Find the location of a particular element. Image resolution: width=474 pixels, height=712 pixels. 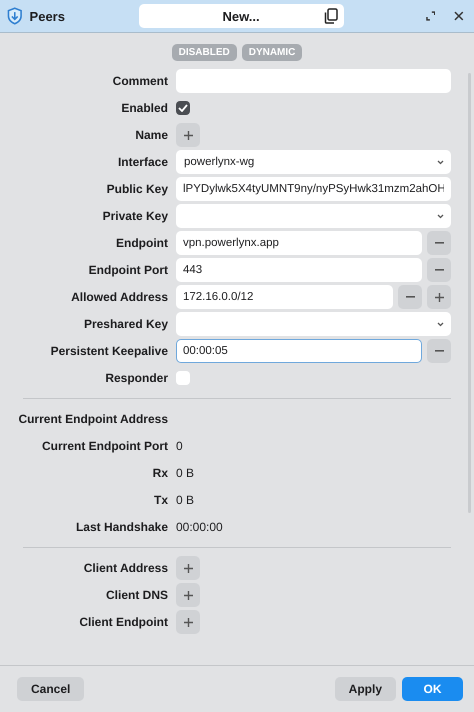

field-label: Responder is located at coordinates (136, 378).